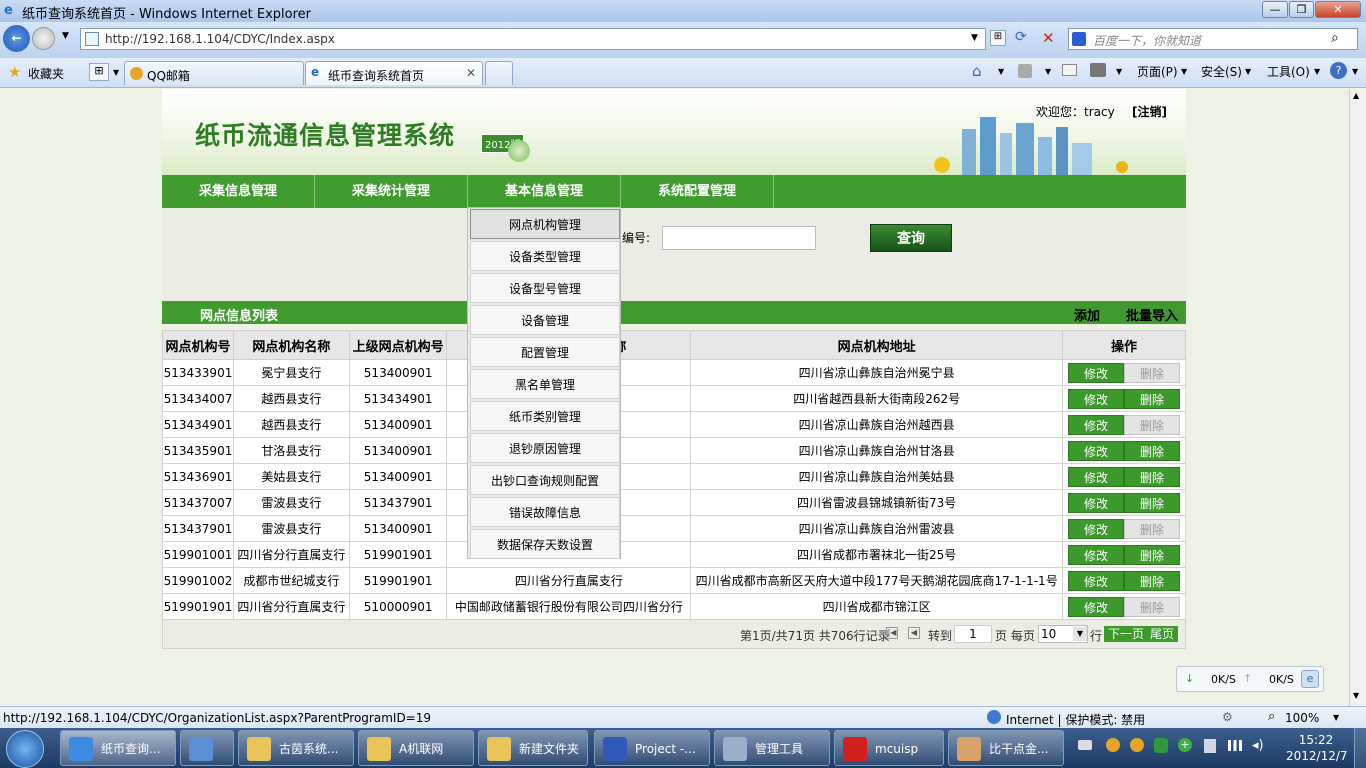  Describe the element at coordinates (545, 384) in the screenshot. I see `dropdown-item: 黑名单管理` at that location.